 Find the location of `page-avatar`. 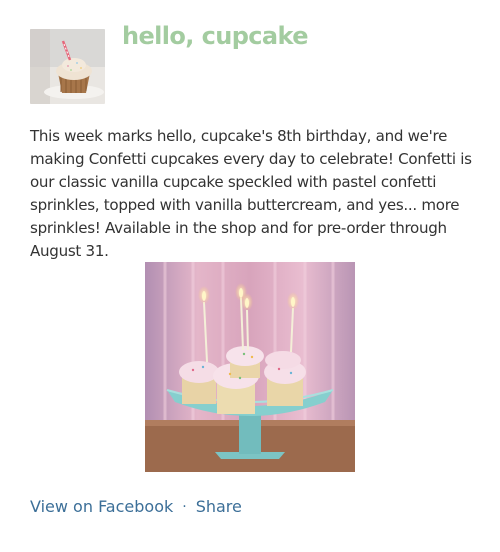

page-avatar is located at coordinates (67, 66).